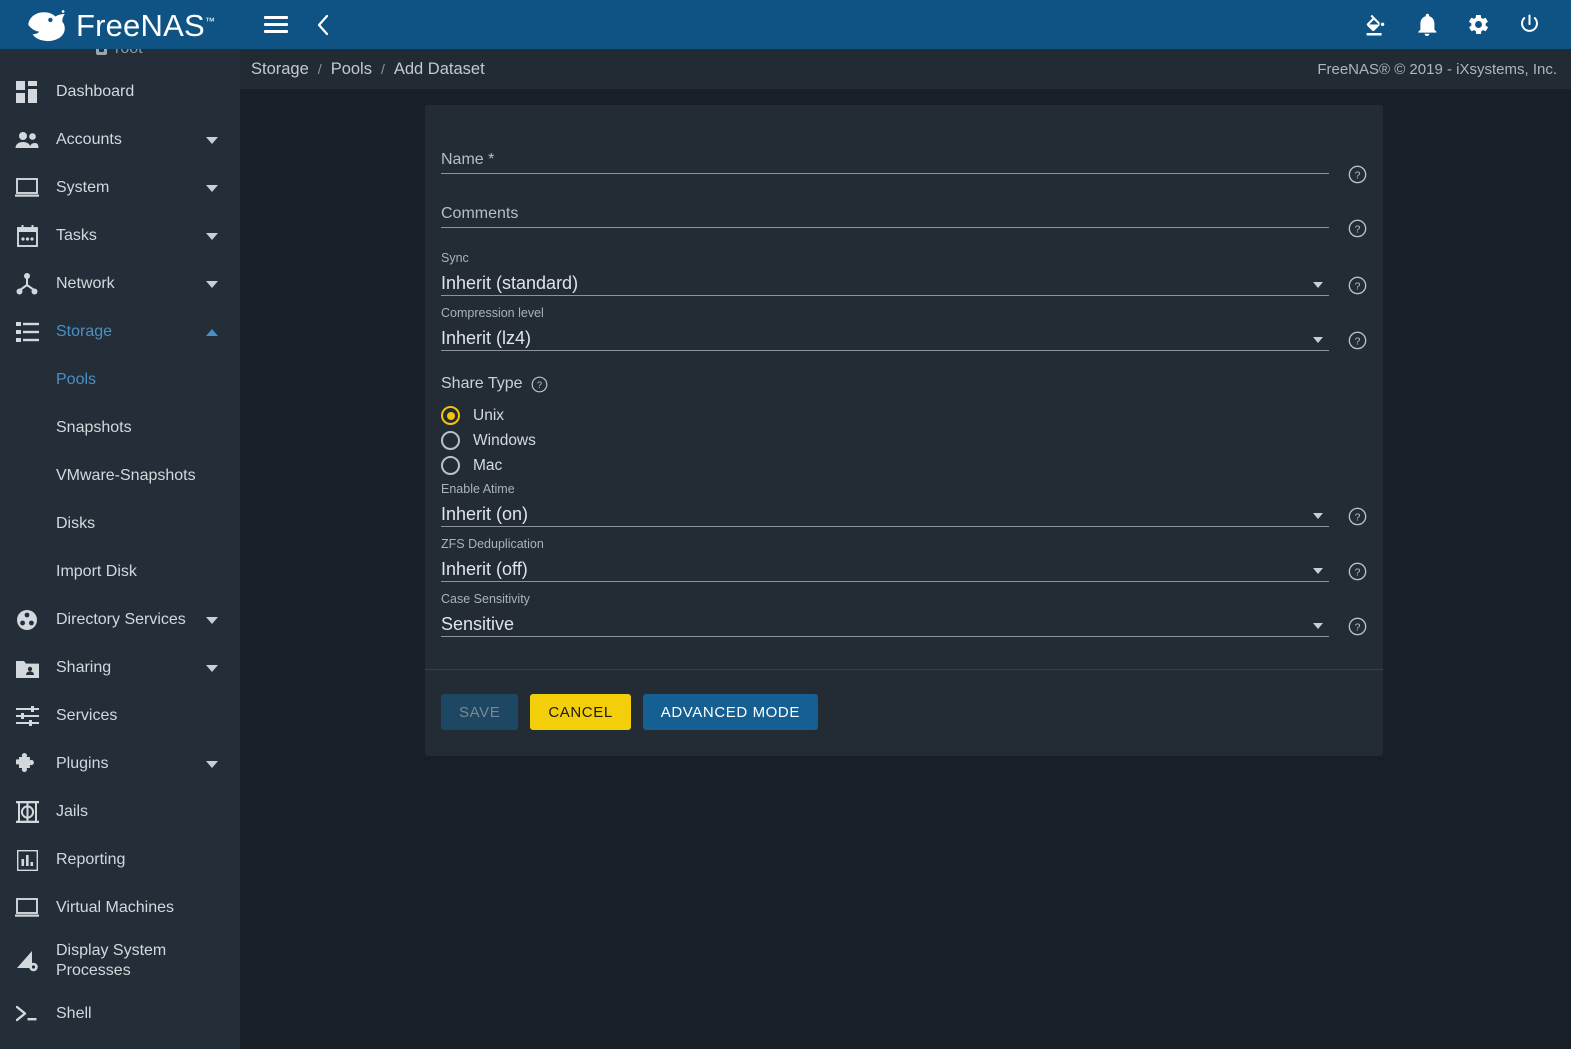 This screenshot has height=1049, width=1571. Describe the element at coordinates (885, 158) in the screenshot. I see `name-input: Name *` at that location.